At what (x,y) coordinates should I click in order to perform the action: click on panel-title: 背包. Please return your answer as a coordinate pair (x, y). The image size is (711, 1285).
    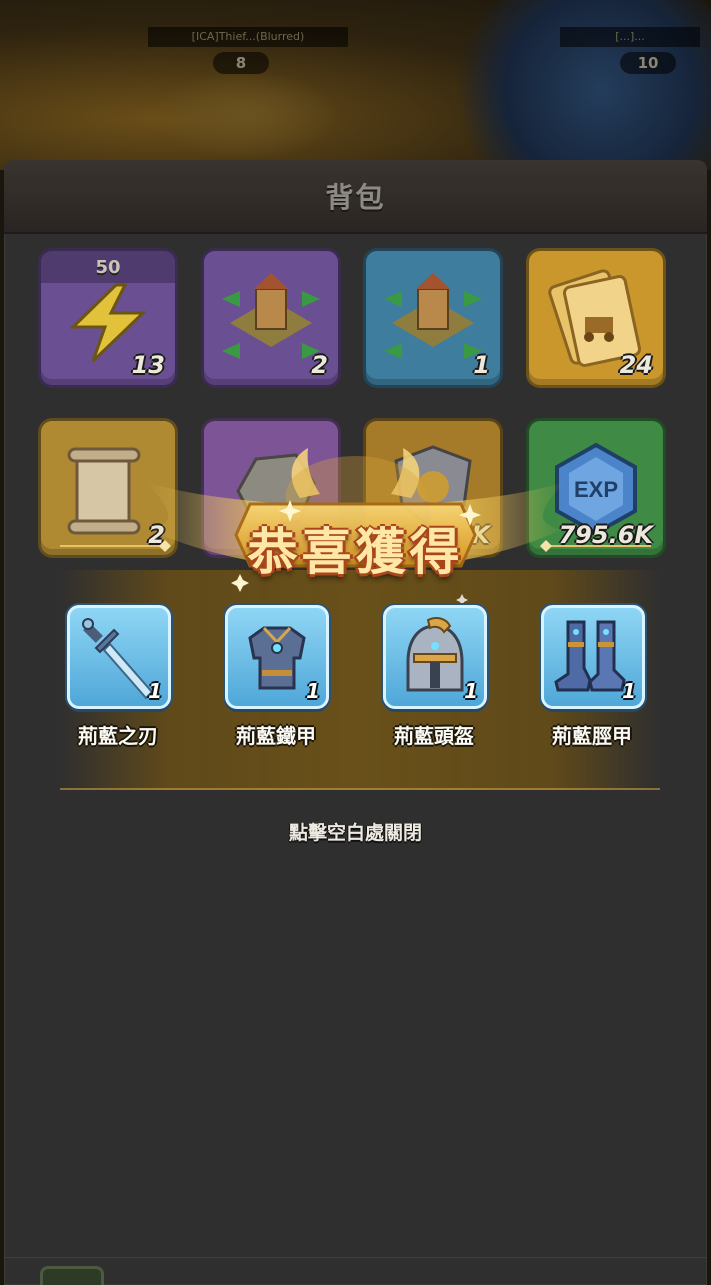
    Looking at the image, I should click on (355, 197).